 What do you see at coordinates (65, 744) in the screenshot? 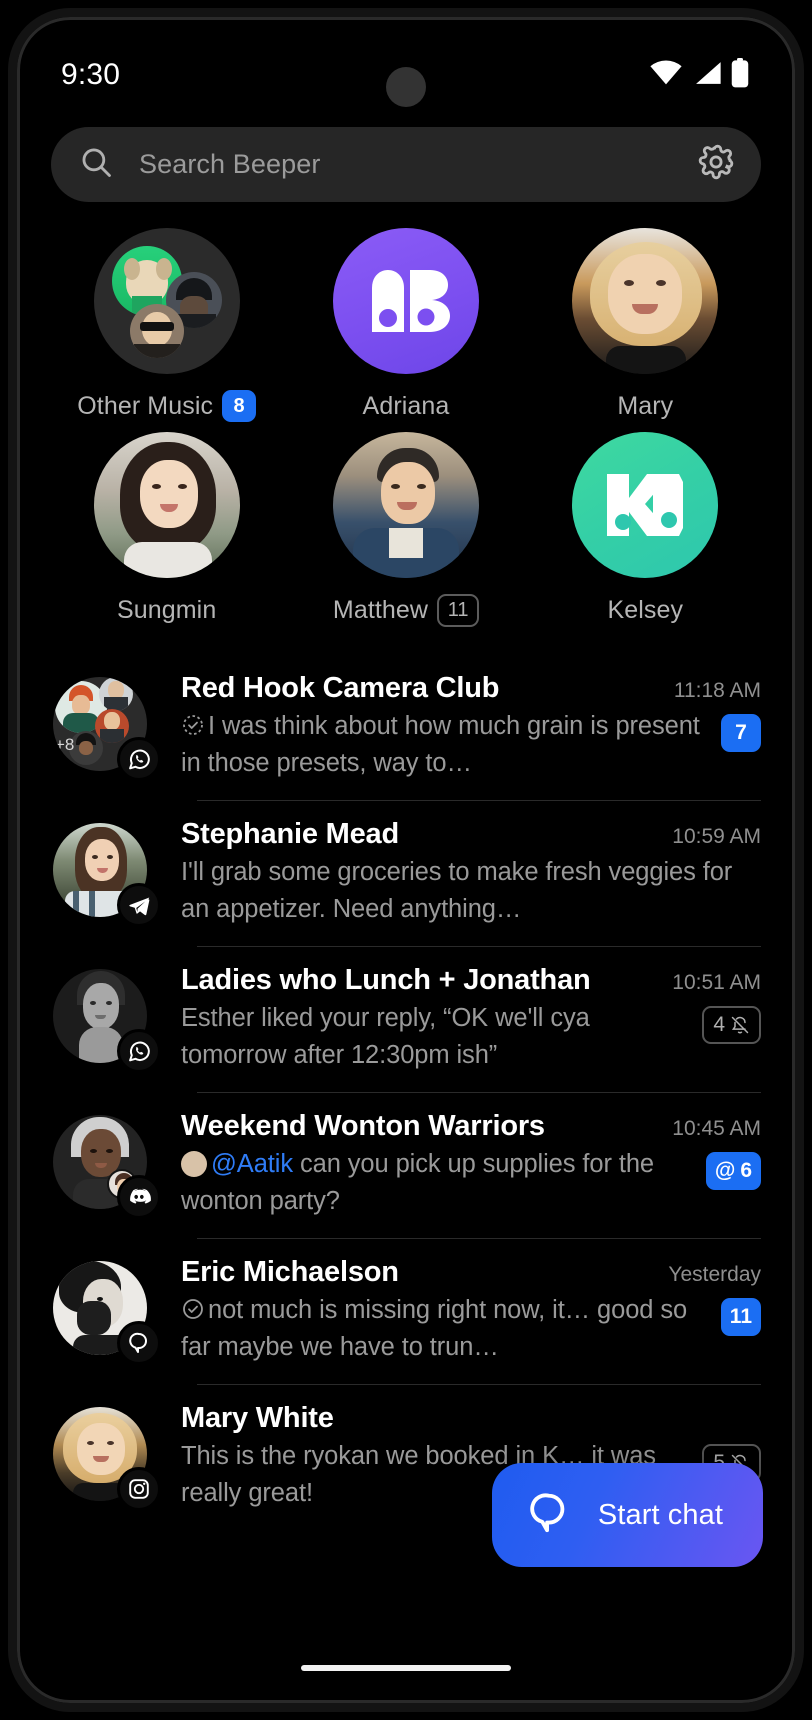
I see `avatar-overflow-count: +8` at bounding box center [65, 744].